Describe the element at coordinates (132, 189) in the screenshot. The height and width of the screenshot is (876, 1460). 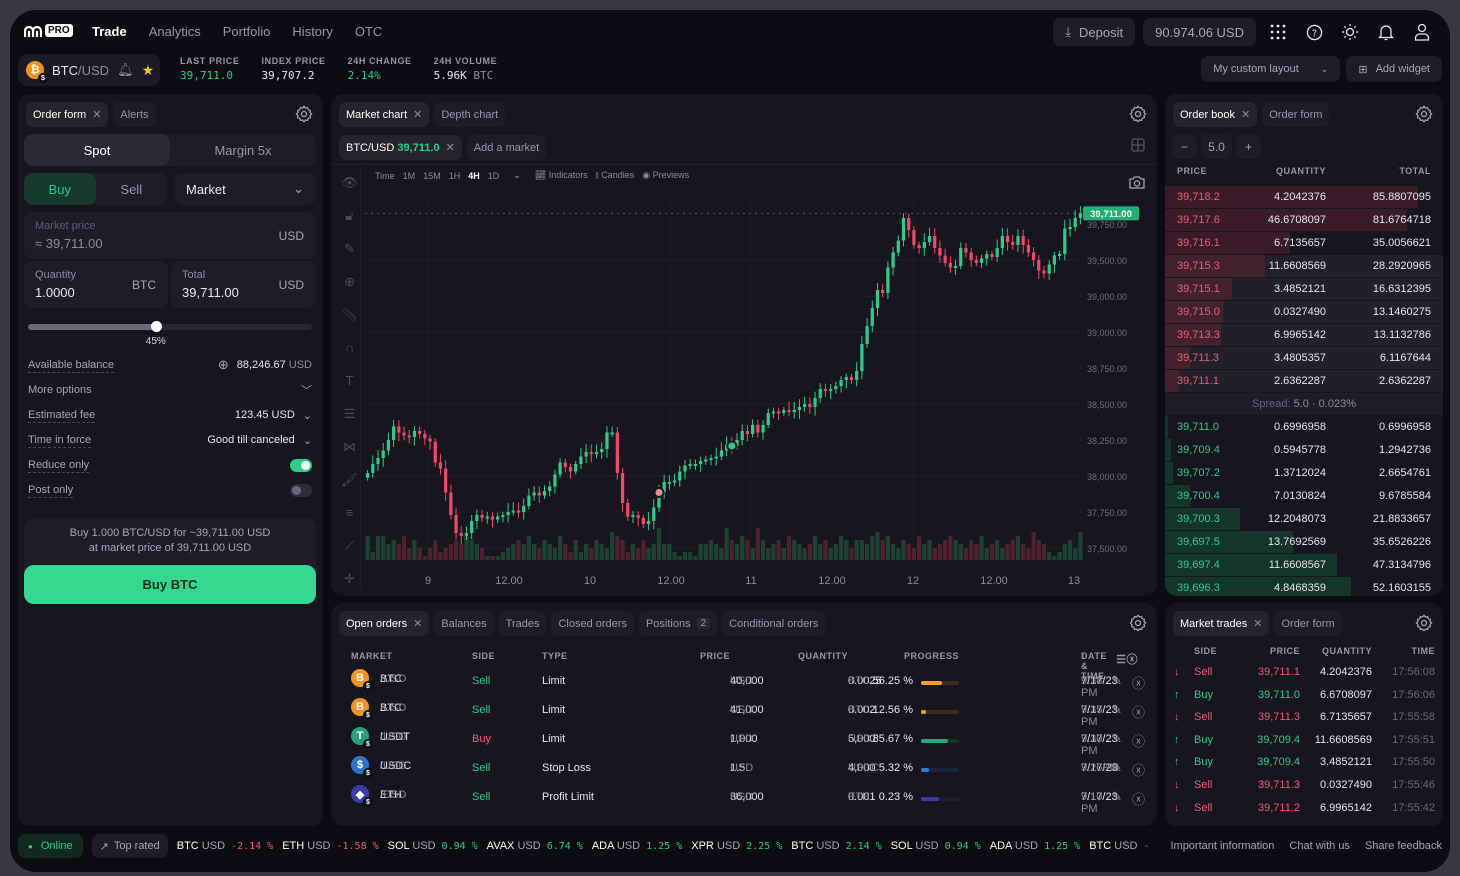
I see `sell-tab: Sell` at that location.